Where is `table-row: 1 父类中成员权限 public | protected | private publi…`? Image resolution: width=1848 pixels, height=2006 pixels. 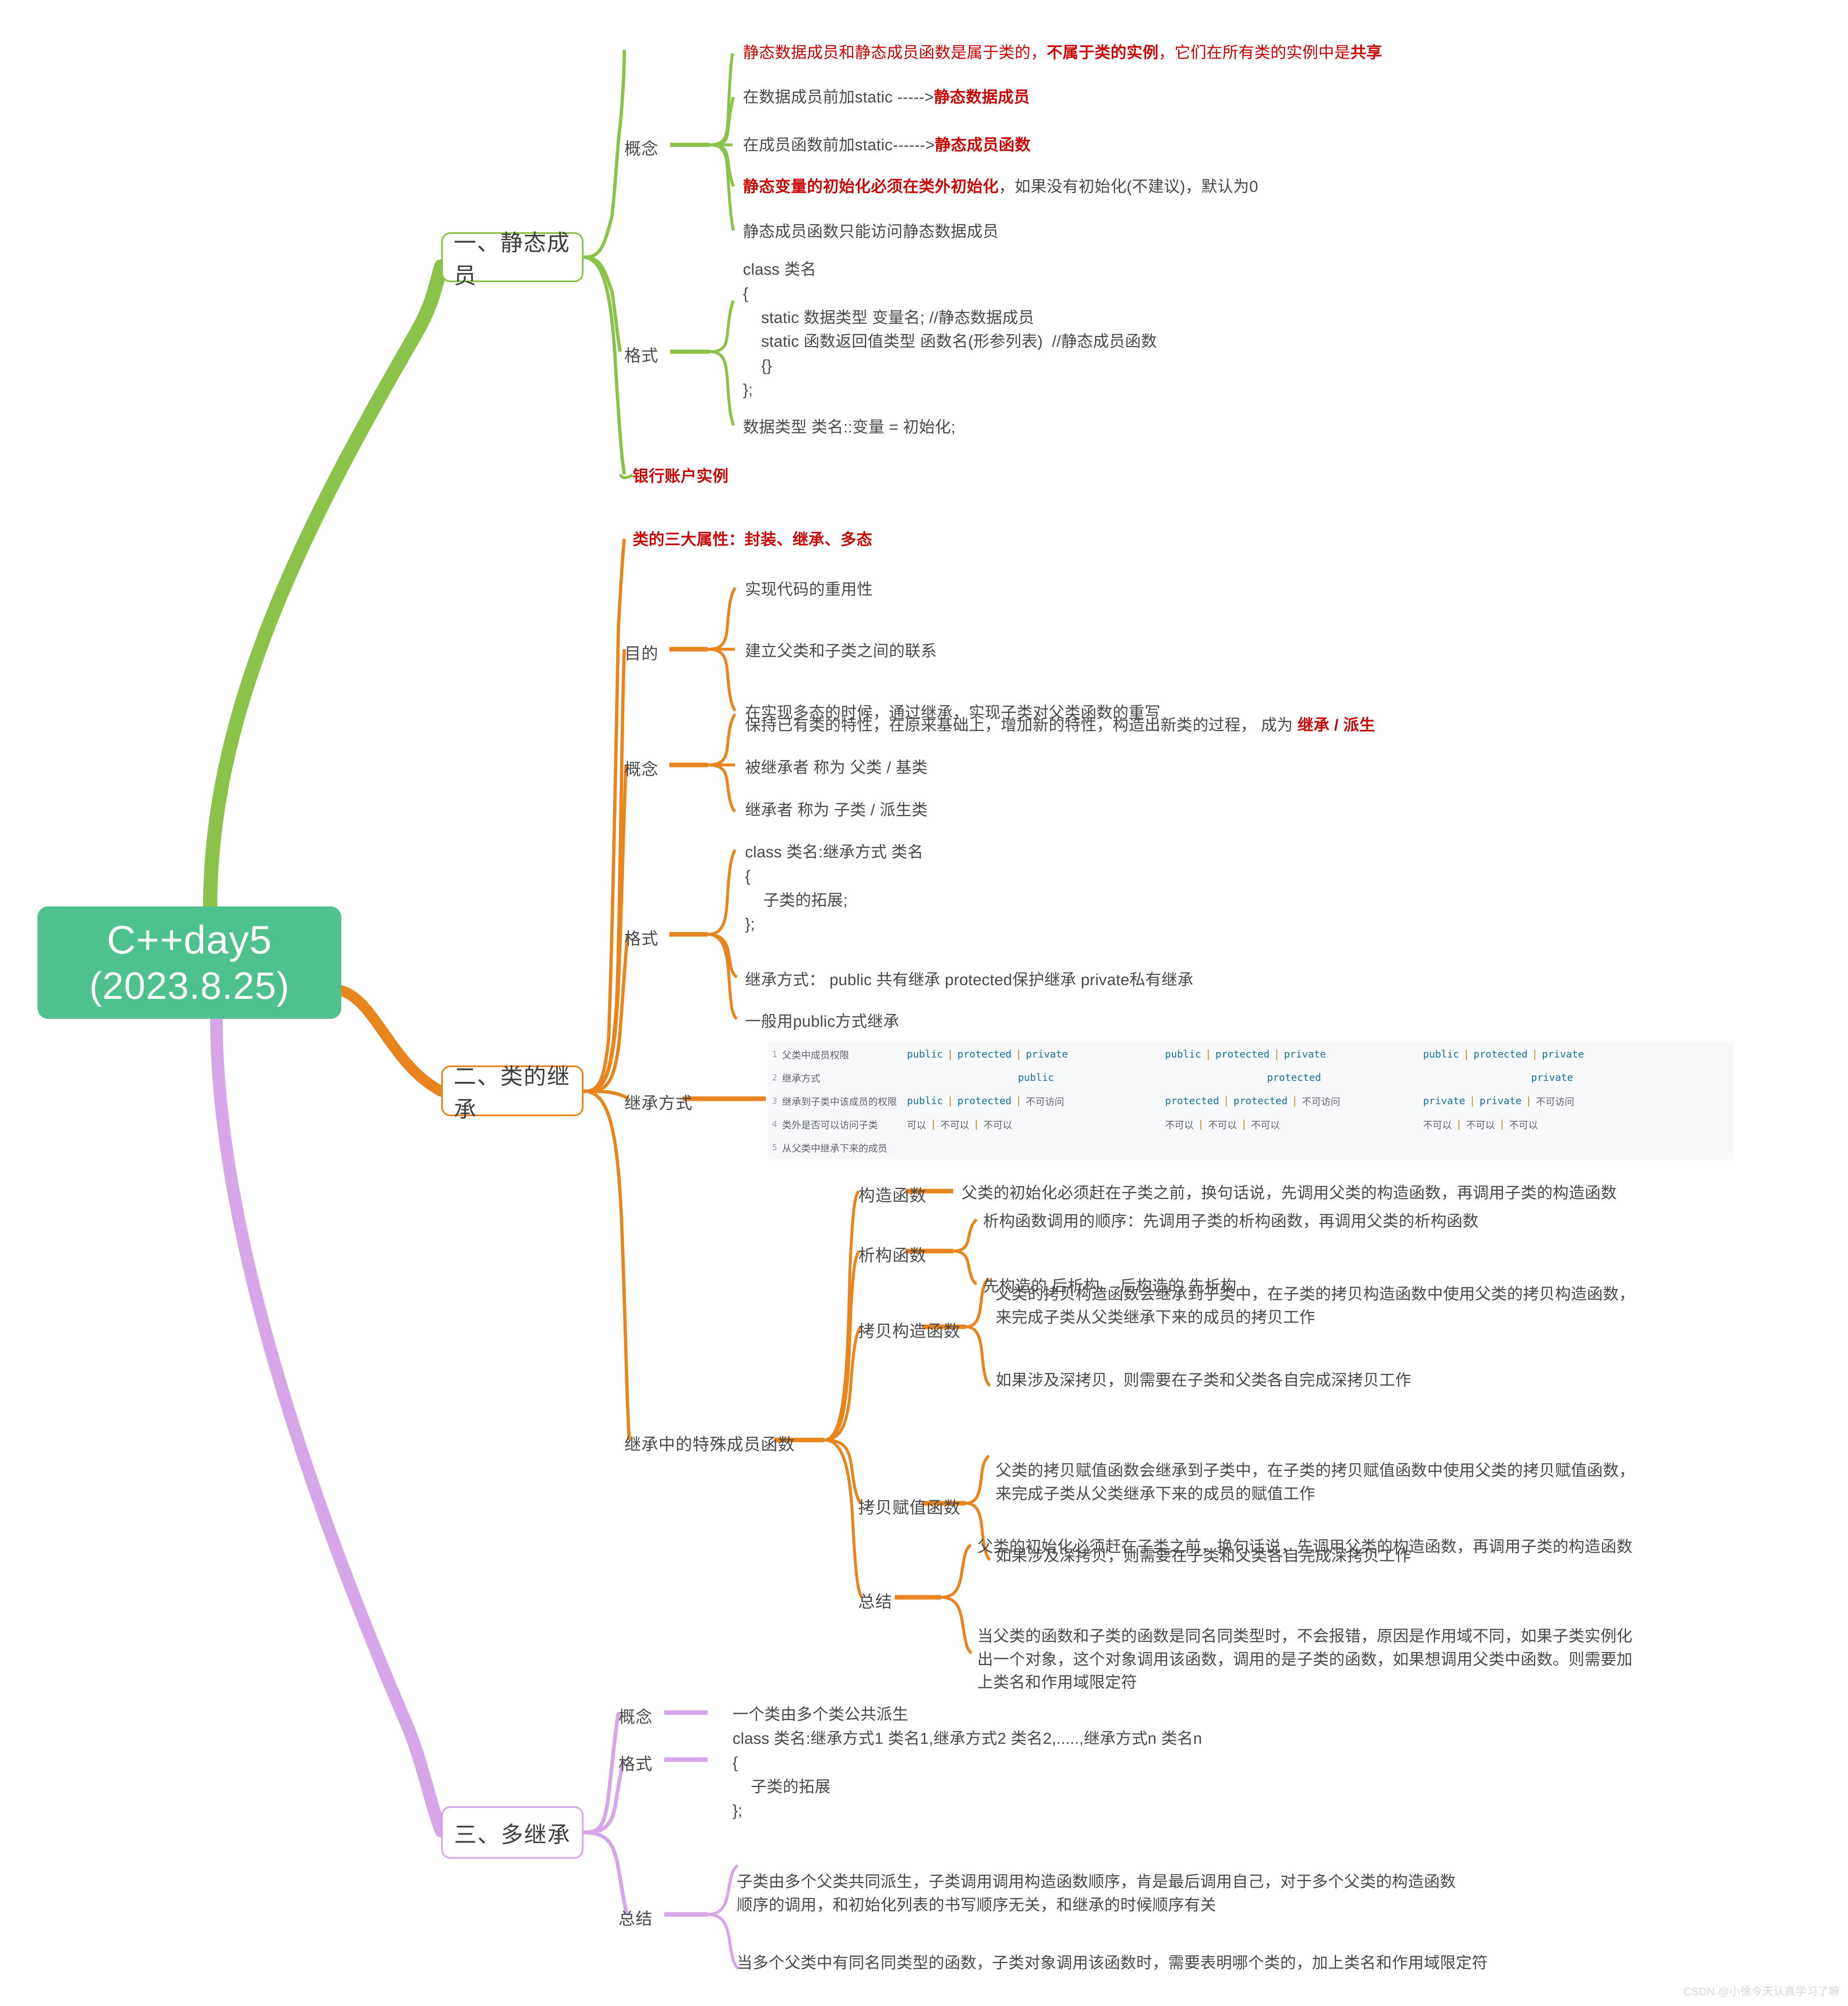
table-row: 1 父类中成员权限 public | protected | private publi… is located at coordinates (1251, 1054).